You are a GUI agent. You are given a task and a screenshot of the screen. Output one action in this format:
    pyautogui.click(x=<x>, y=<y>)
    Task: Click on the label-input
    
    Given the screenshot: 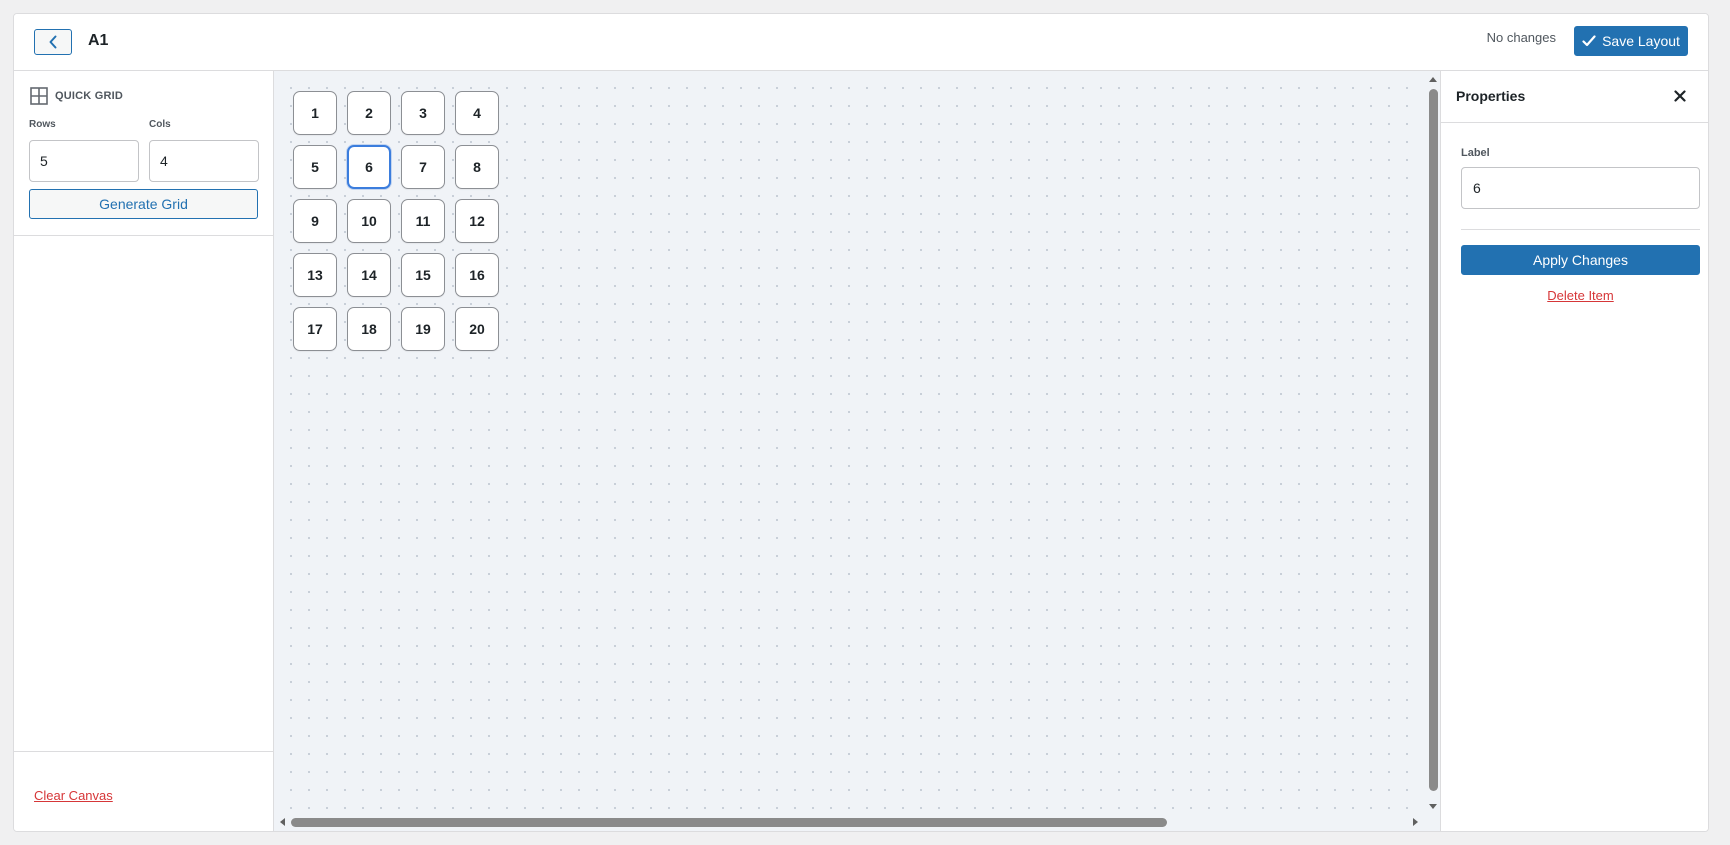 What is the action you would take?
    pyautogui.click(x=1580, y=188)
    